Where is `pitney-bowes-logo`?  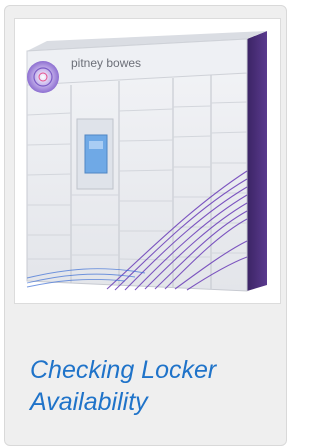
pitney-bowes-logo is located at coordinates (43, 77).